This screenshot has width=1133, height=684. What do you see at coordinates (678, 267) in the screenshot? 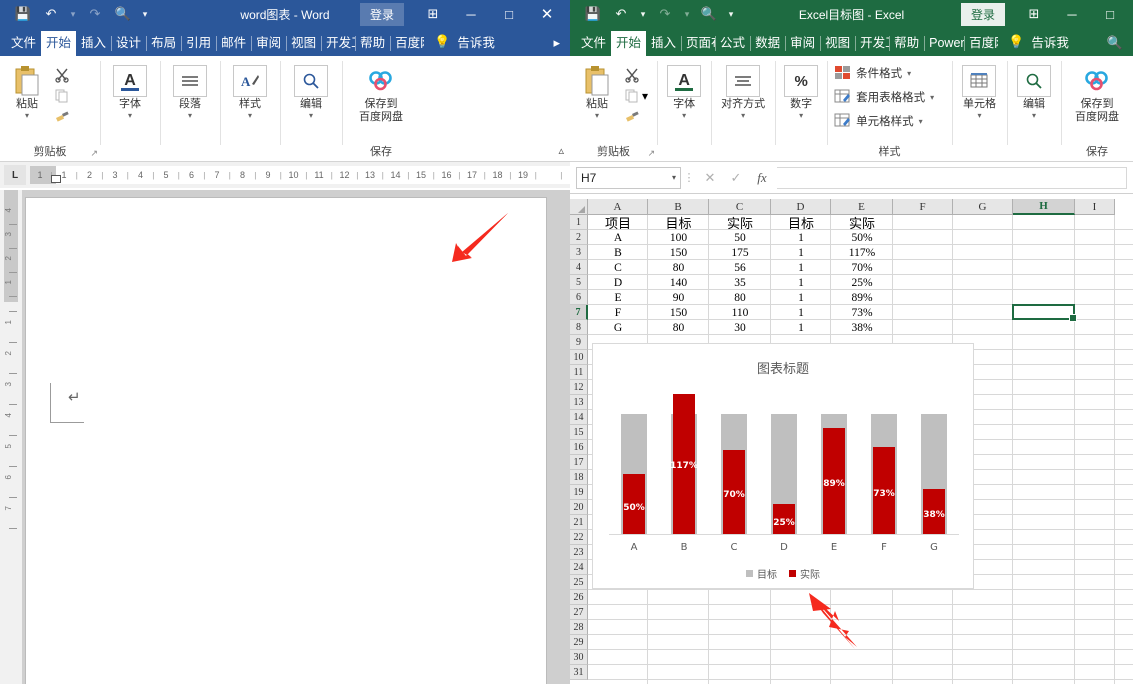
I see `cell-B4: 80` at bounding box center [678, 267].